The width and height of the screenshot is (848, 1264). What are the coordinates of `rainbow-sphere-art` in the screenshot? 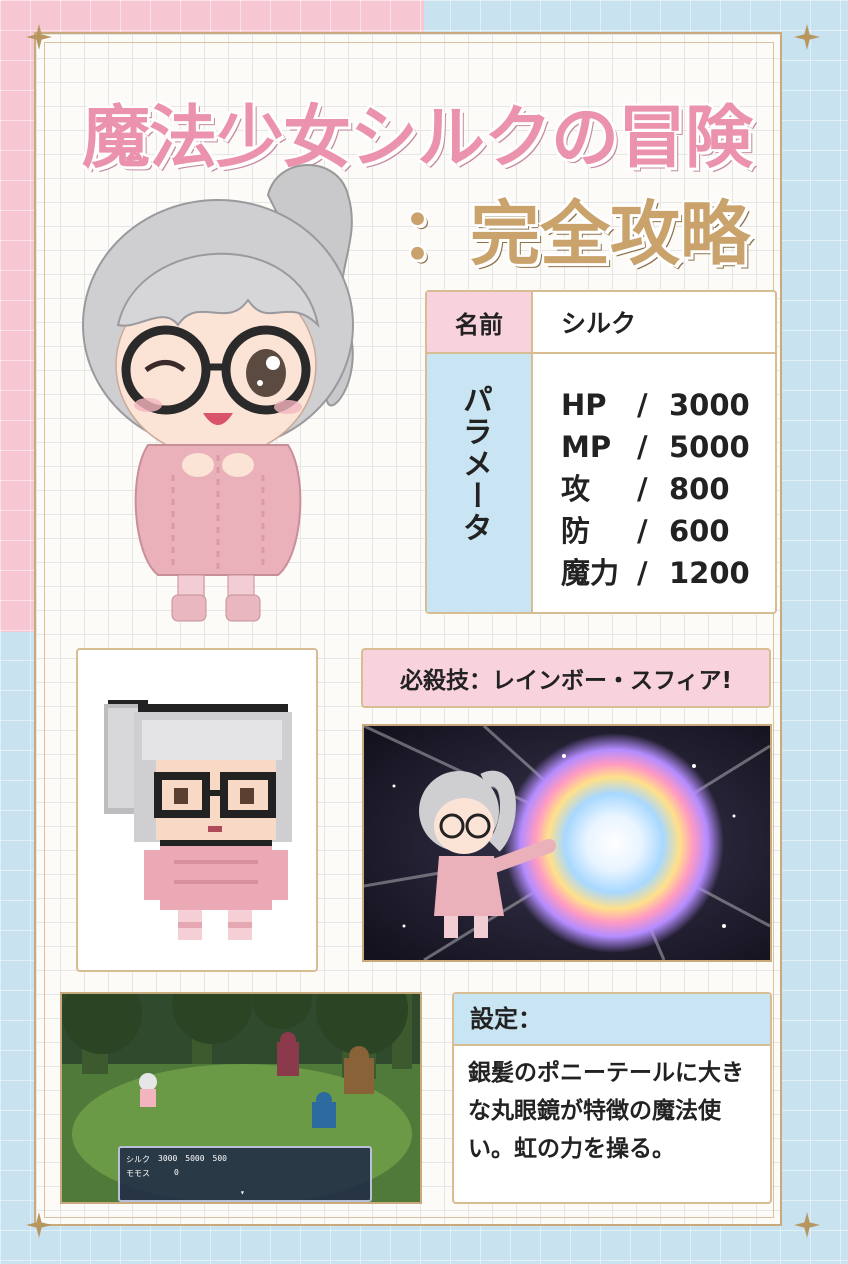 It's located at (567, 843).